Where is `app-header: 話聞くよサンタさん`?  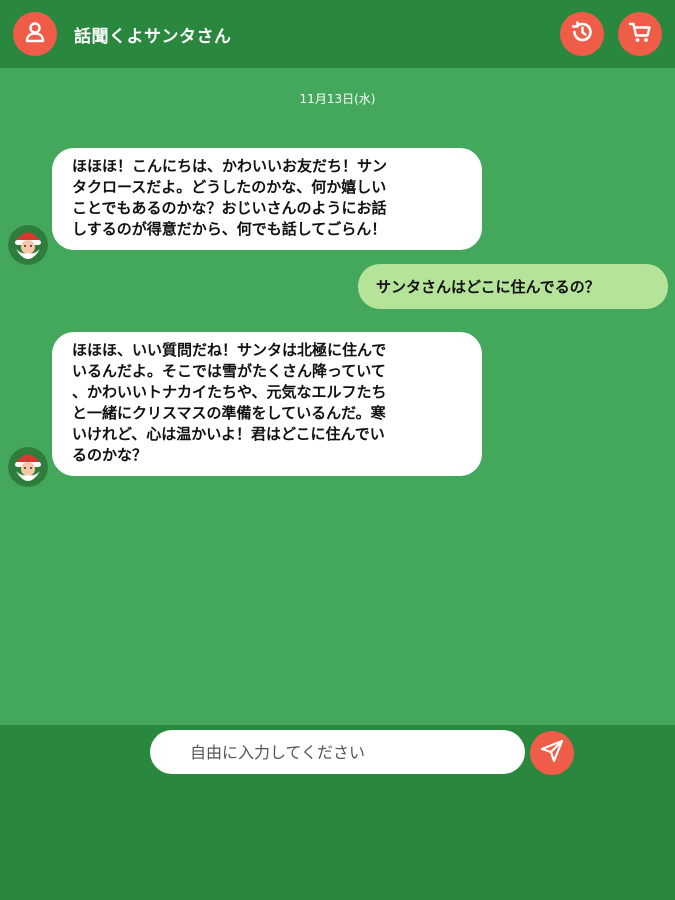 app-header: 話聞くよサンタさん is located at coordinates (337, 34).